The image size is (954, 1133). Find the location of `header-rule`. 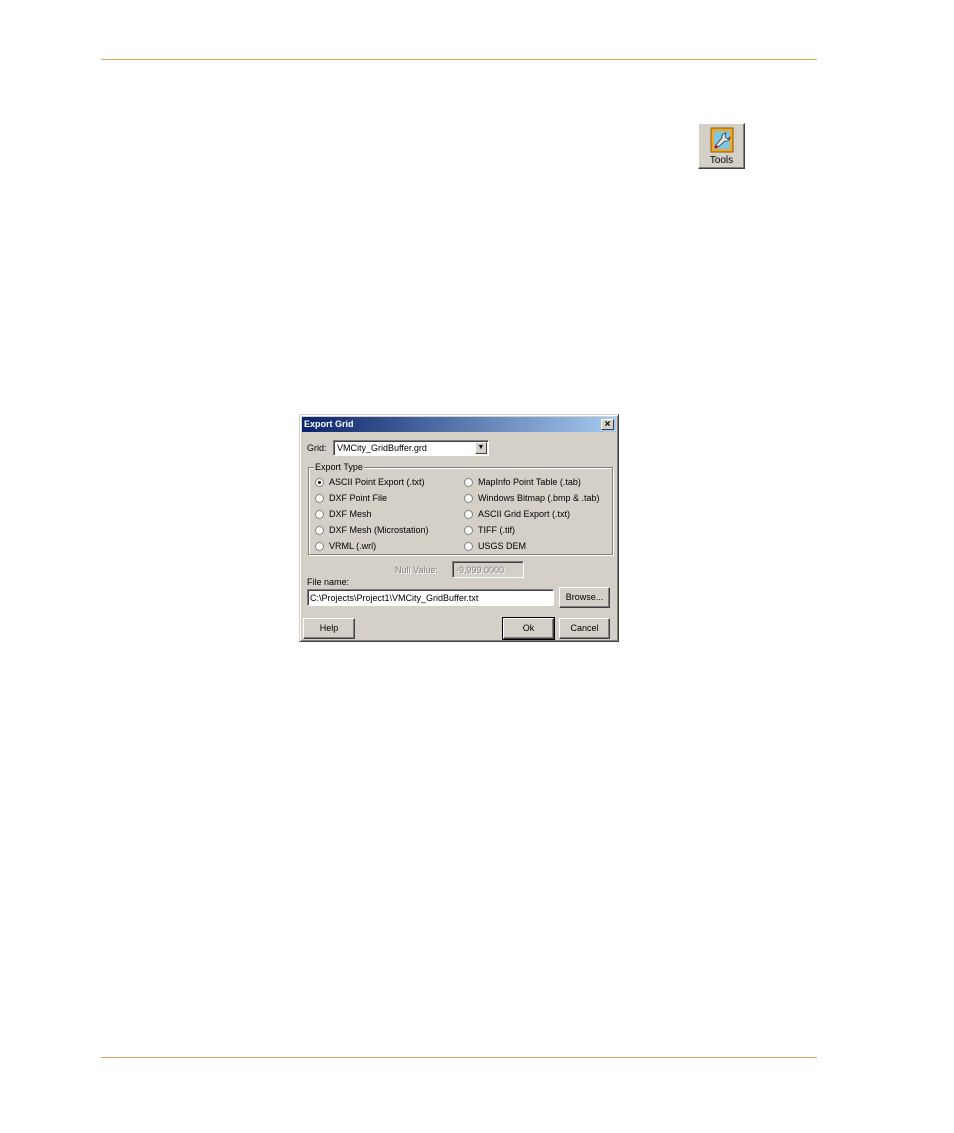

header-rule is located at coordinates (459, 59).